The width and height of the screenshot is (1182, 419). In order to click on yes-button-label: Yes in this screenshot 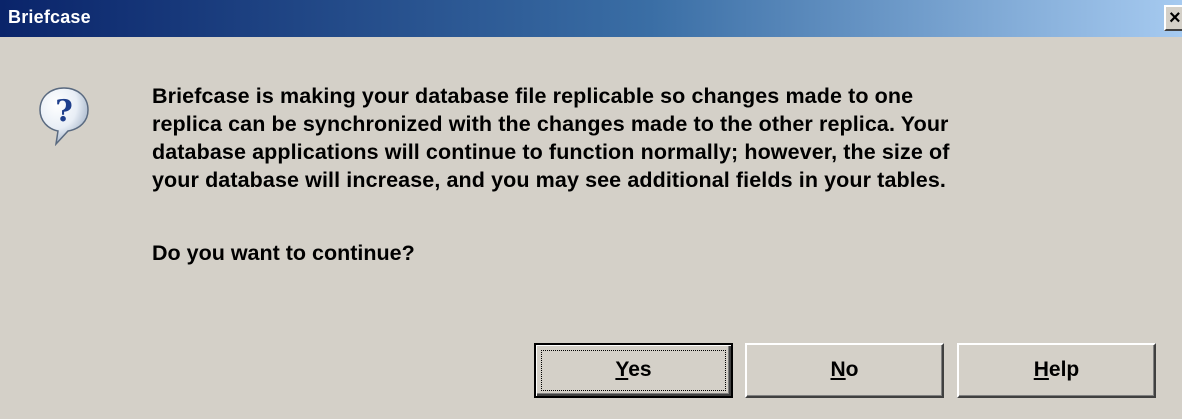, I will do `click(633, 369)`.